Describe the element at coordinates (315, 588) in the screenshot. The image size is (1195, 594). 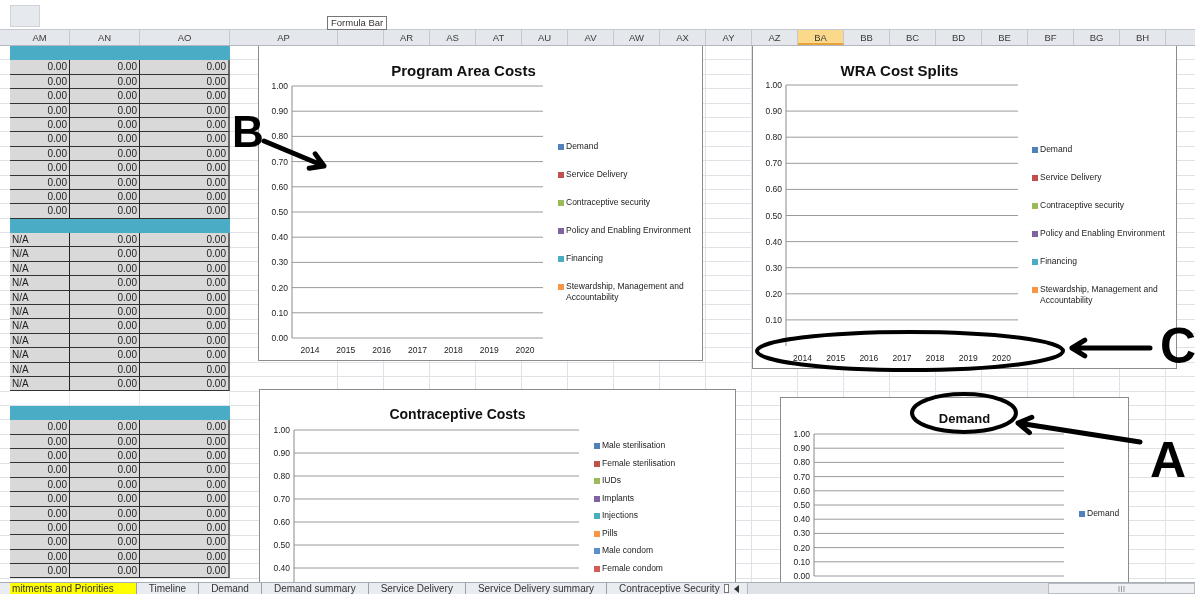
I see `sheet-tab: Demand summary` at that location.